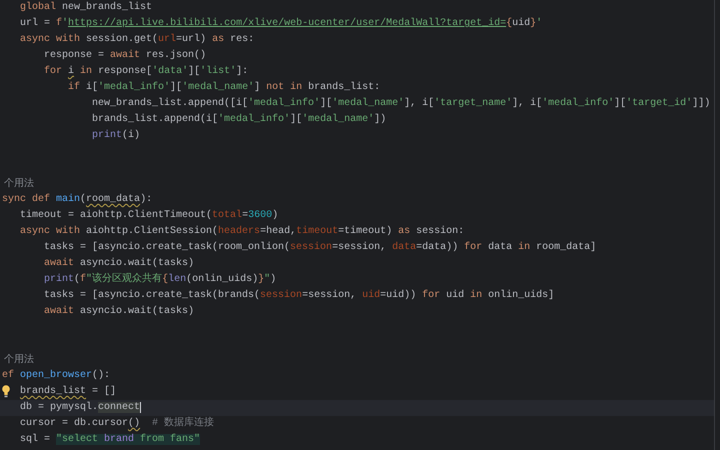  What do you see at coordinates (357, 296) in the screenshot?
I see `code-line: tasks = [asyncio.create_task(brands(session=session, uid=uid)) for uid in onlin_uids]` at bounding box center [357, 296].